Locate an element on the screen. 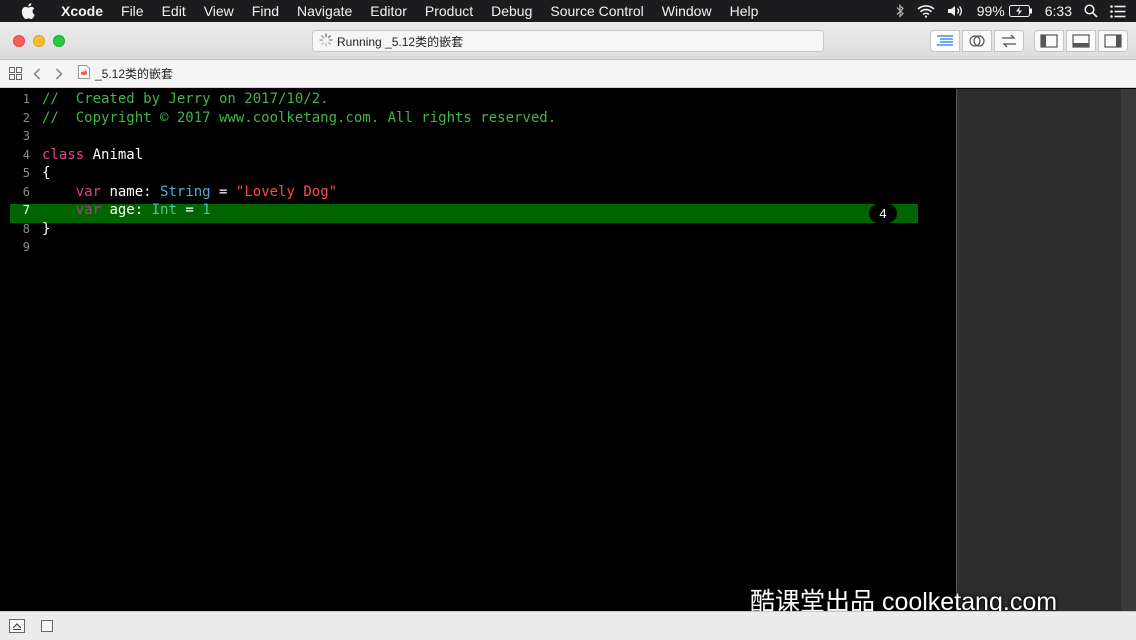 This screenshot has width=1136, height=640. menu-window: Window is located at coordinates (687, 11).